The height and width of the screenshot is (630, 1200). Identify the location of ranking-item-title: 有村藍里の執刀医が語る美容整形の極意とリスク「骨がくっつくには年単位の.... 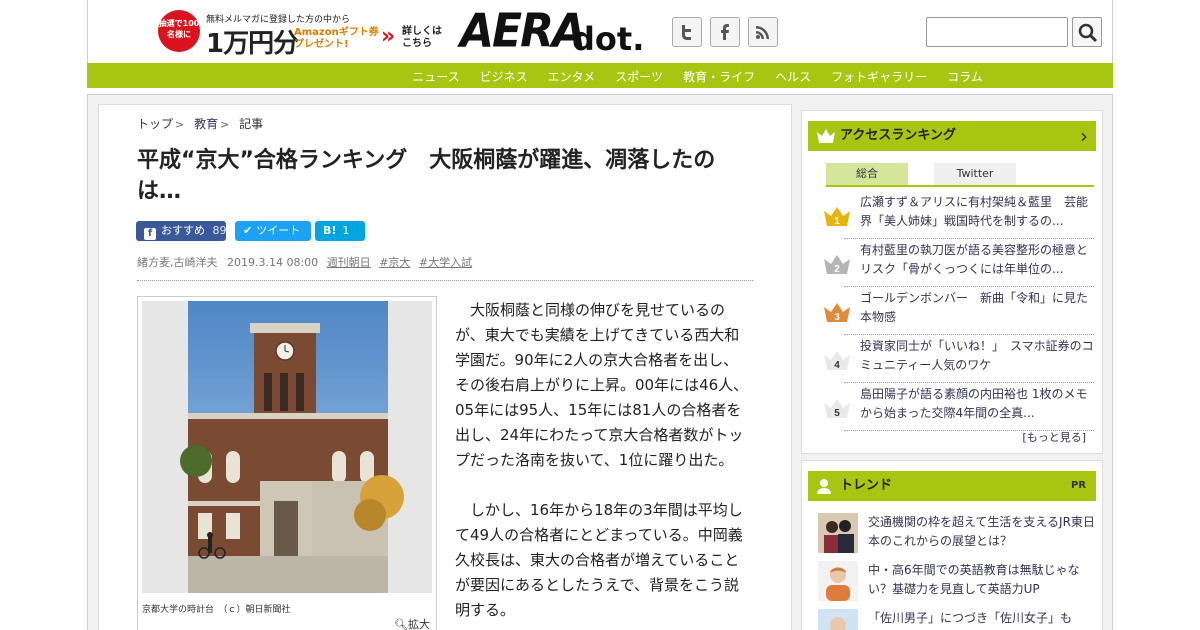
(974, 259).